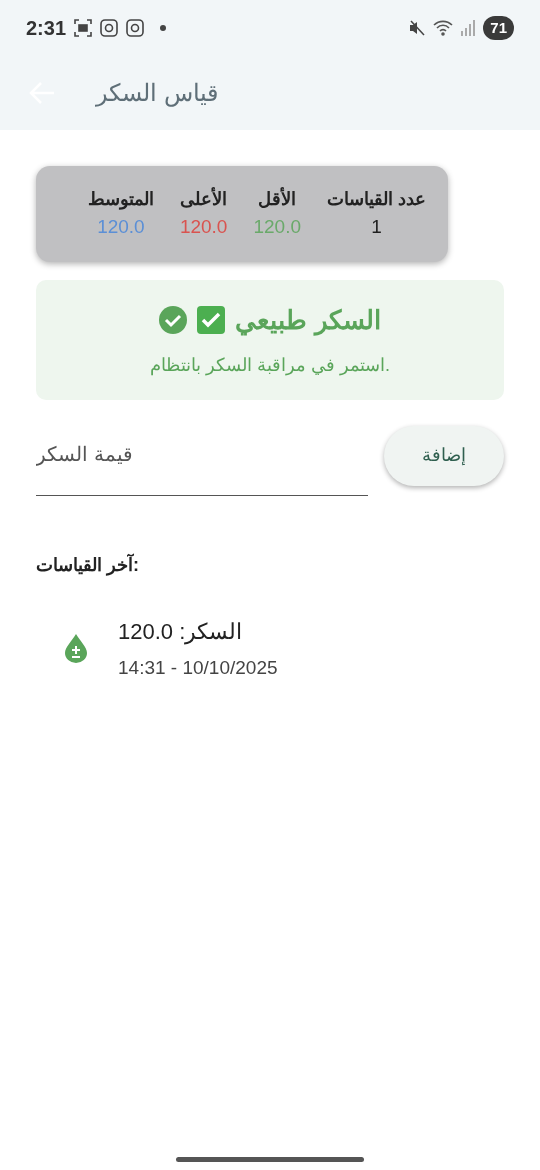 This screenshot has height=1170, width=540. I want to click on stat-label: الأعلى, so click(204, 198).